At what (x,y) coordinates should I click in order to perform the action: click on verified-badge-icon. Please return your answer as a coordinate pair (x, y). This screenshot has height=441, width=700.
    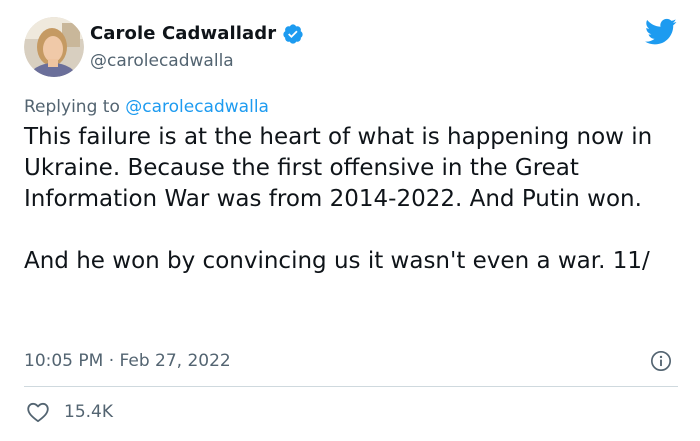
    Looking at the image, I should click on (293, 34).